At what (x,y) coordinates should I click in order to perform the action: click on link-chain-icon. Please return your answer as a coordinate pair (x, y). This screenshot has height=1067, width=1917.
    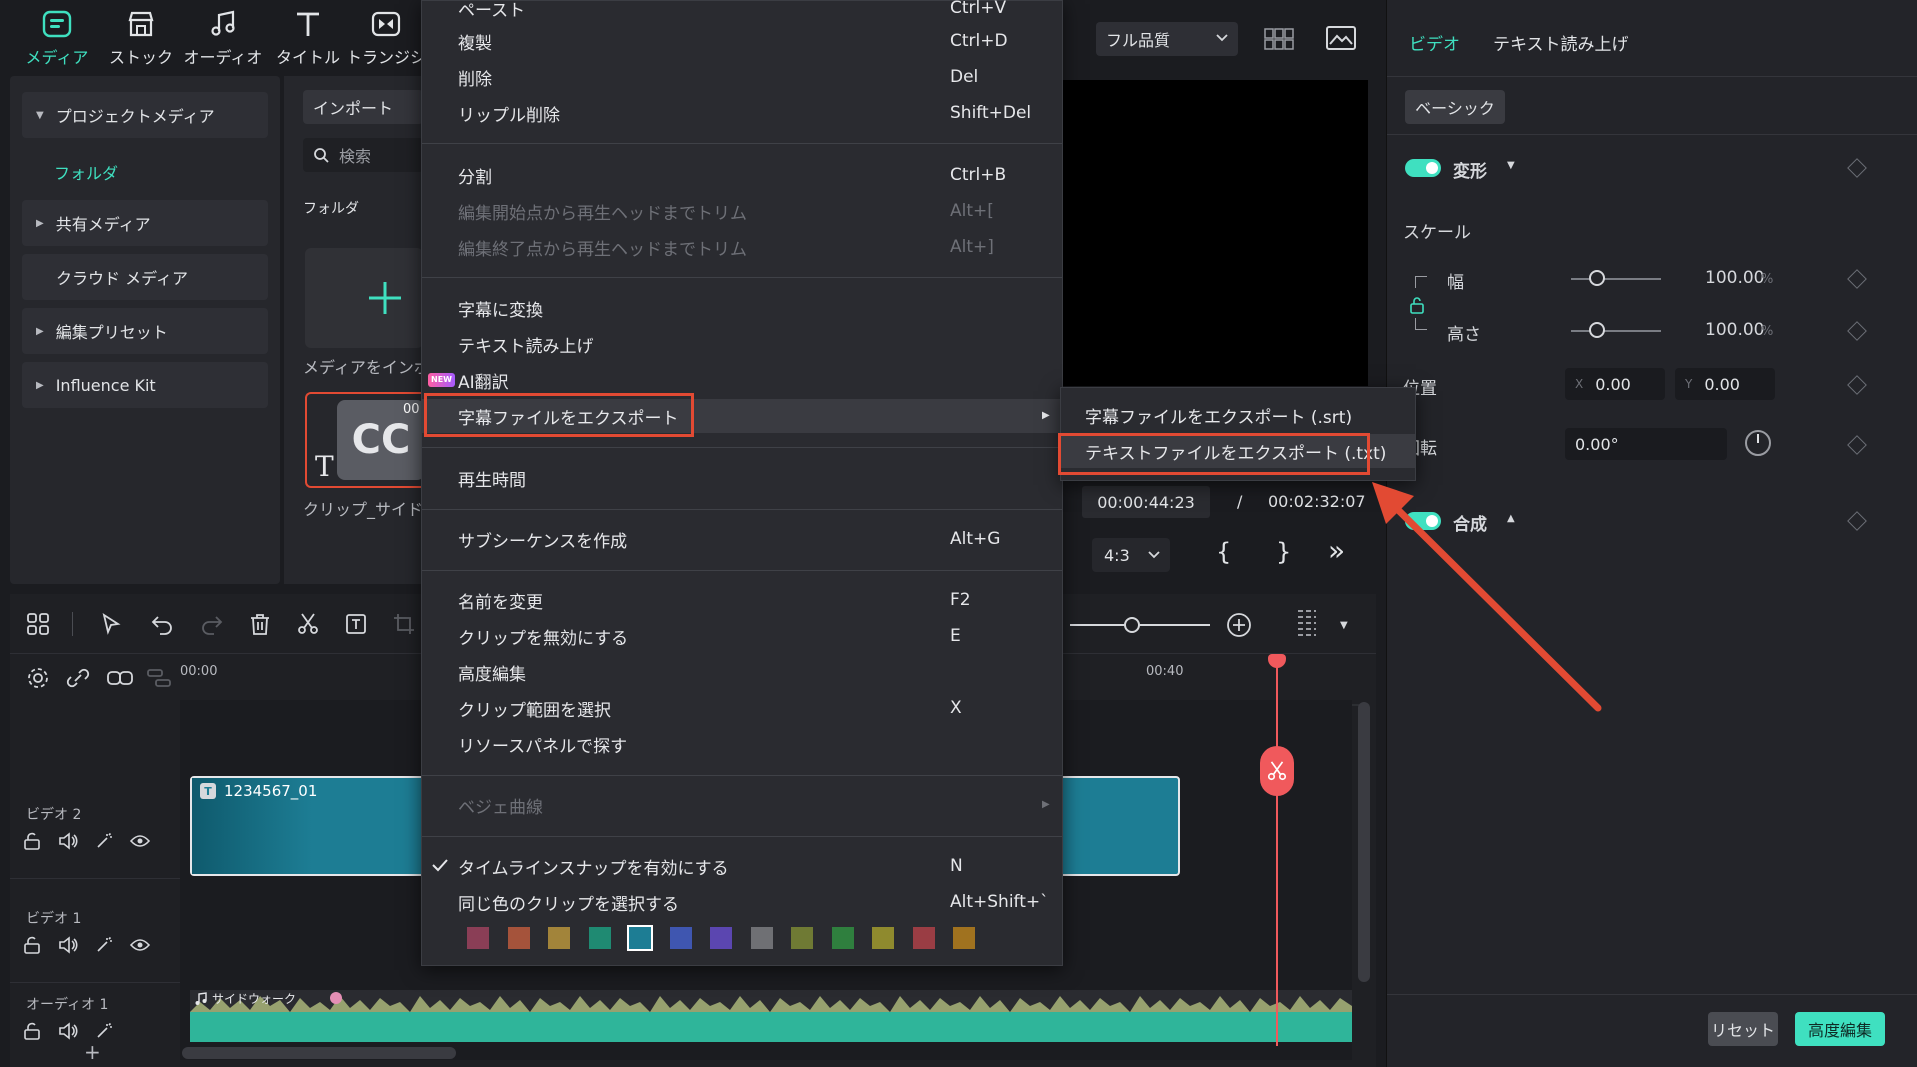
    Looking at the image, I should click on (120, 678).